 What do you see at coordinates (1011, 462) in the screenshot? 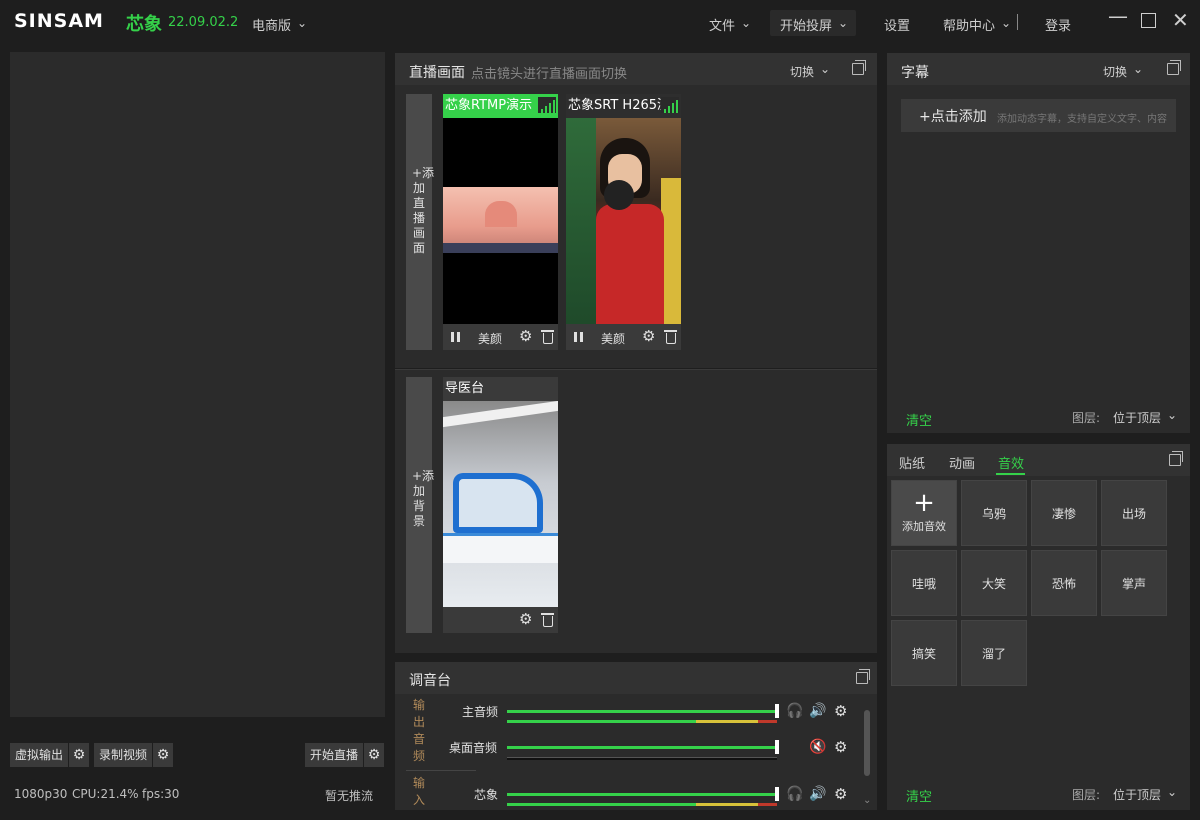
I see `tab-sound-effects: 音效` at bounding box center [1011, 462].